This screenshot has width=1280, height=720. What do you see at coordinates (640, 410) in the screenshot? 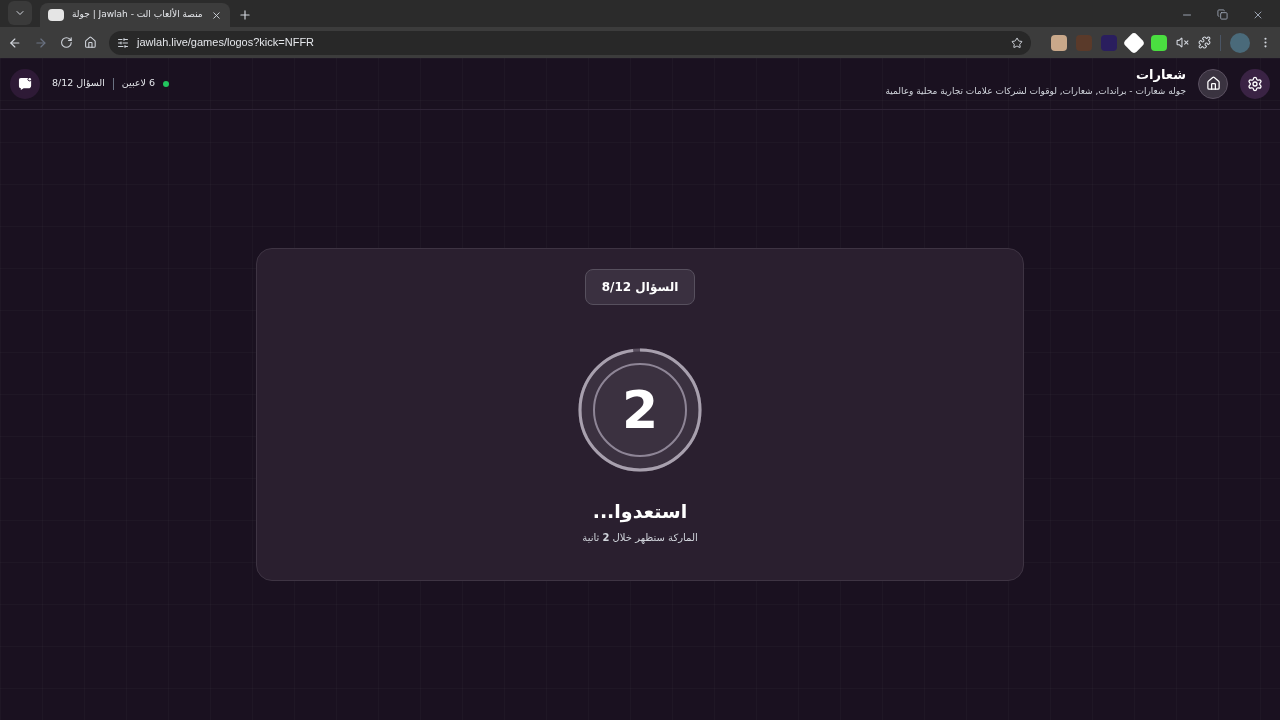
I see `countdown-number: 2` at bounding box center [640, 410].